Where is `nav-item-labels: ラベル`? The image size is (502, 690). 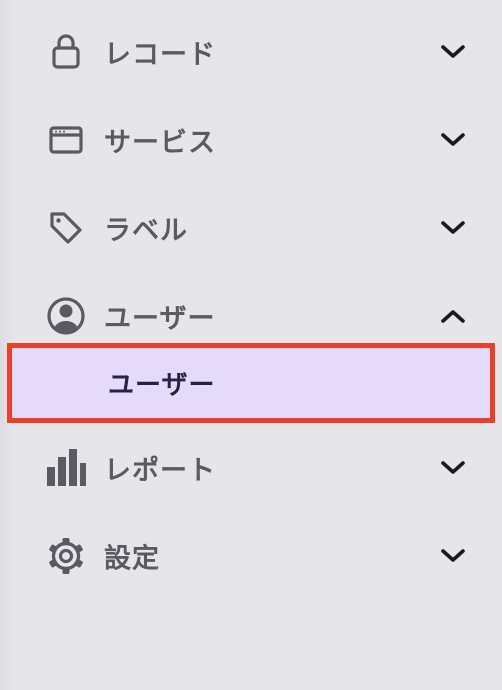 nav-item-labels: ラベル is located at coordinates (251, 228).